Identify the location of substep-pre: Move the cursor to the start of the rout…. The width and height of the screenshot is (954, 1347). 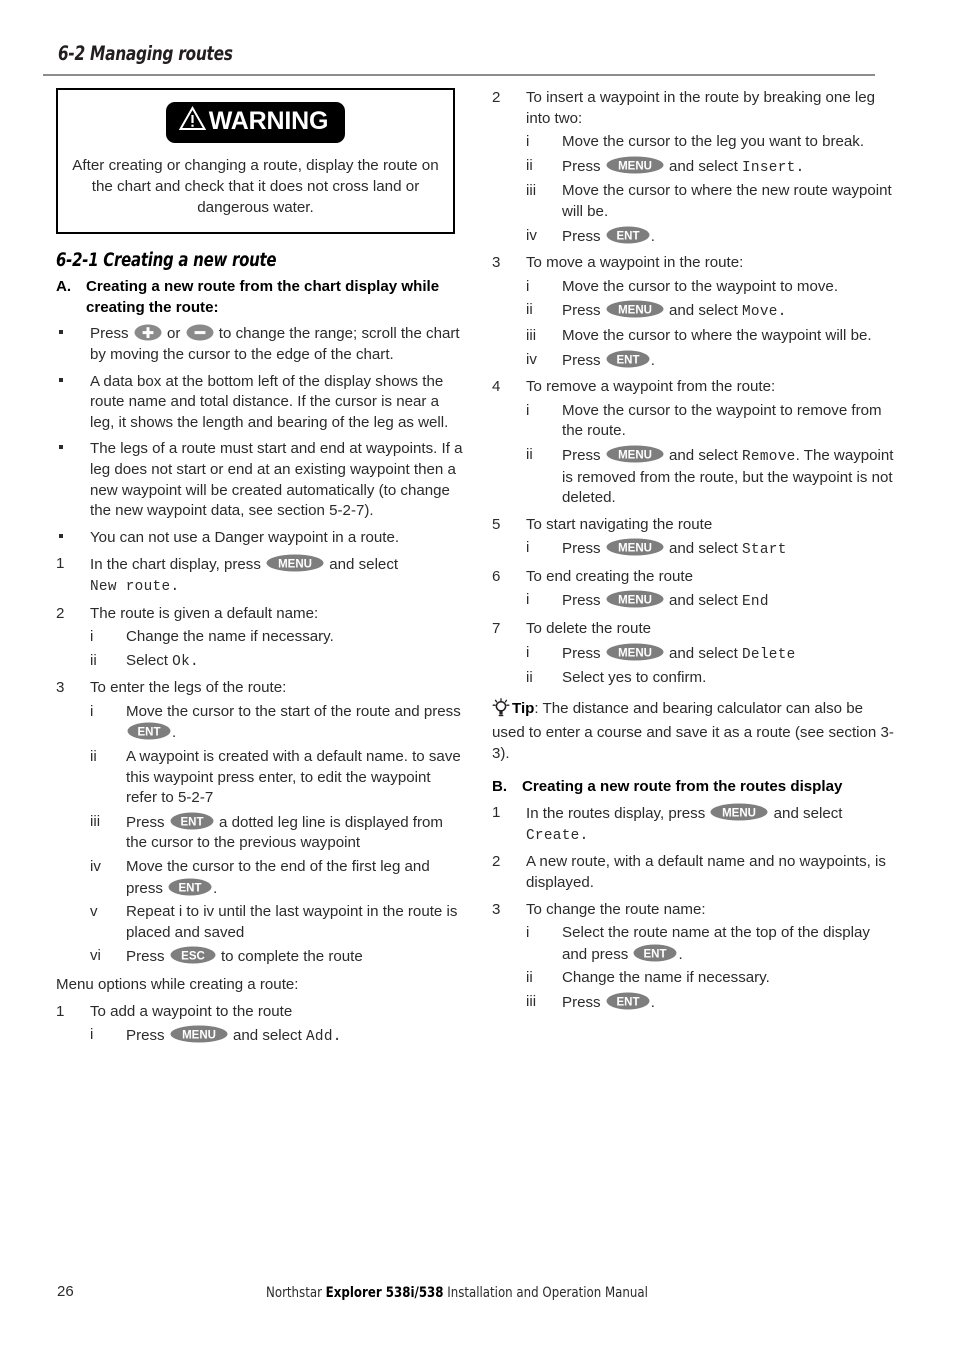
(293, 711).